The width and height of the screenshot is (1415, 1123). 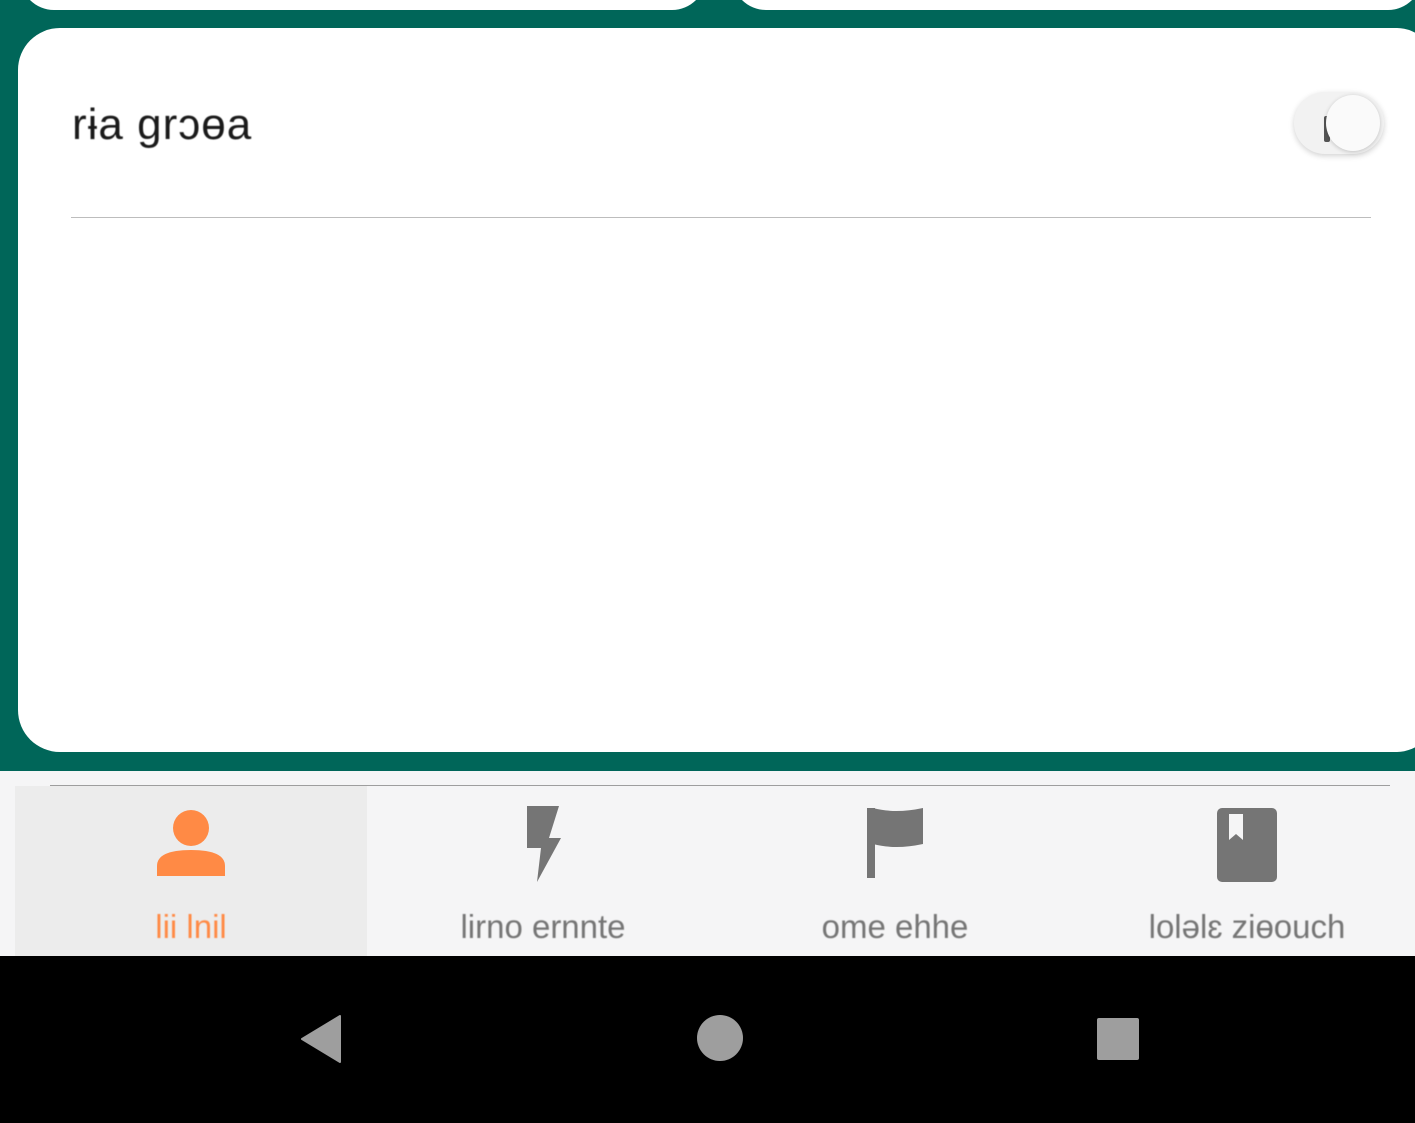 What do you see at coordinates (1353, 123) in the screenshot?
I see `toggle-knob` at bounding box center [1353, 123].